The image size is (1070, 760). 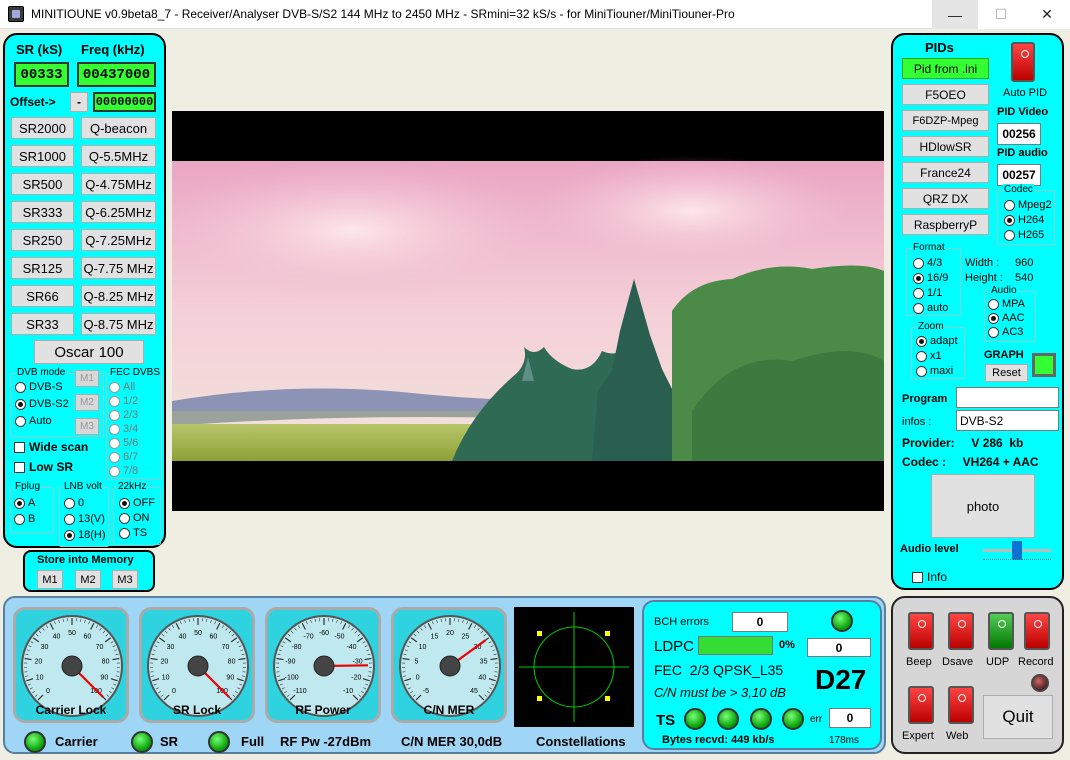 What do you see at coordinates (929, 356) in the screenshot?
I see `zoom-radio: x1` at bounding box center [929, 356].